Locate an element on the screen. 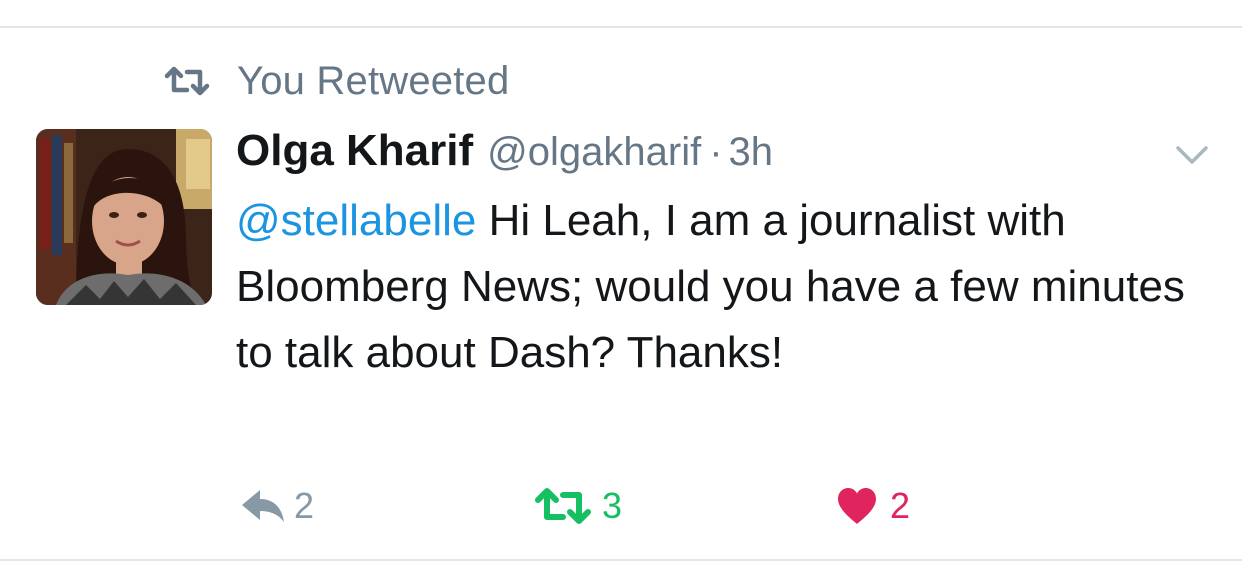 This screenshot has height=586, width=1242. reply-icon is located at coordinates (263, 506).